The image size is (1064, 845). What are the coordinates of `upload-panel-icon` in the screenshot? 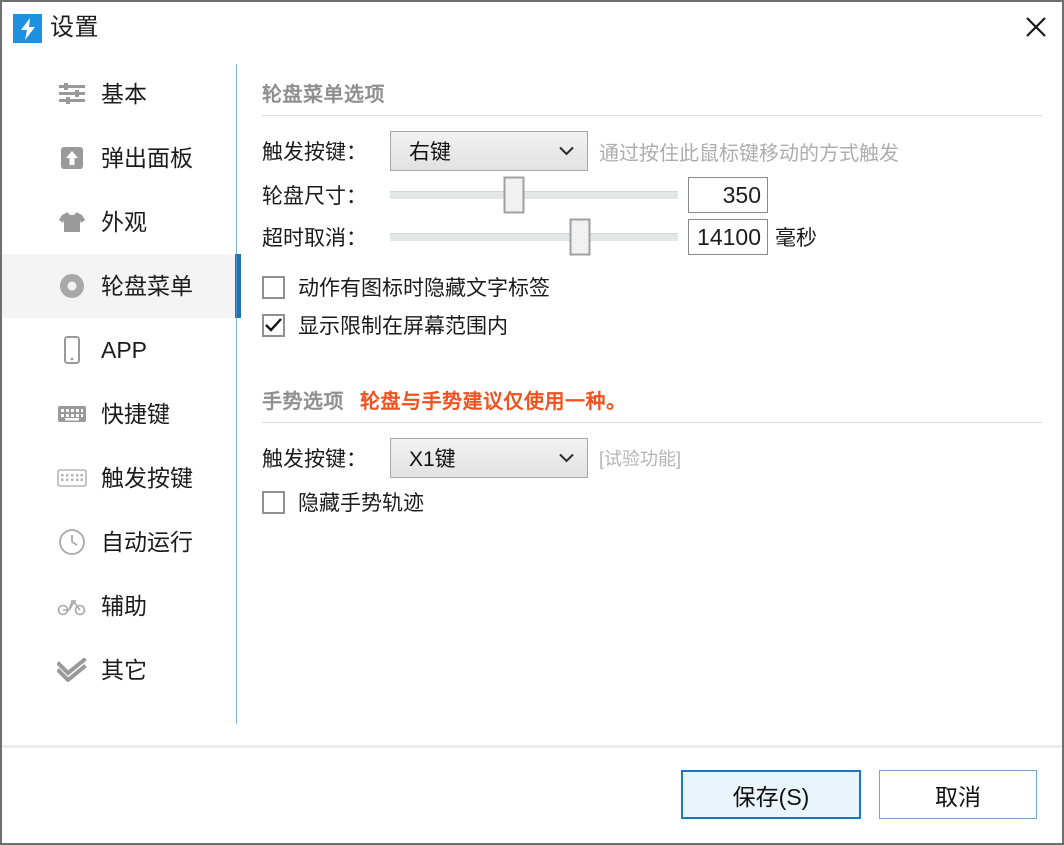 It's located at (72, 158).